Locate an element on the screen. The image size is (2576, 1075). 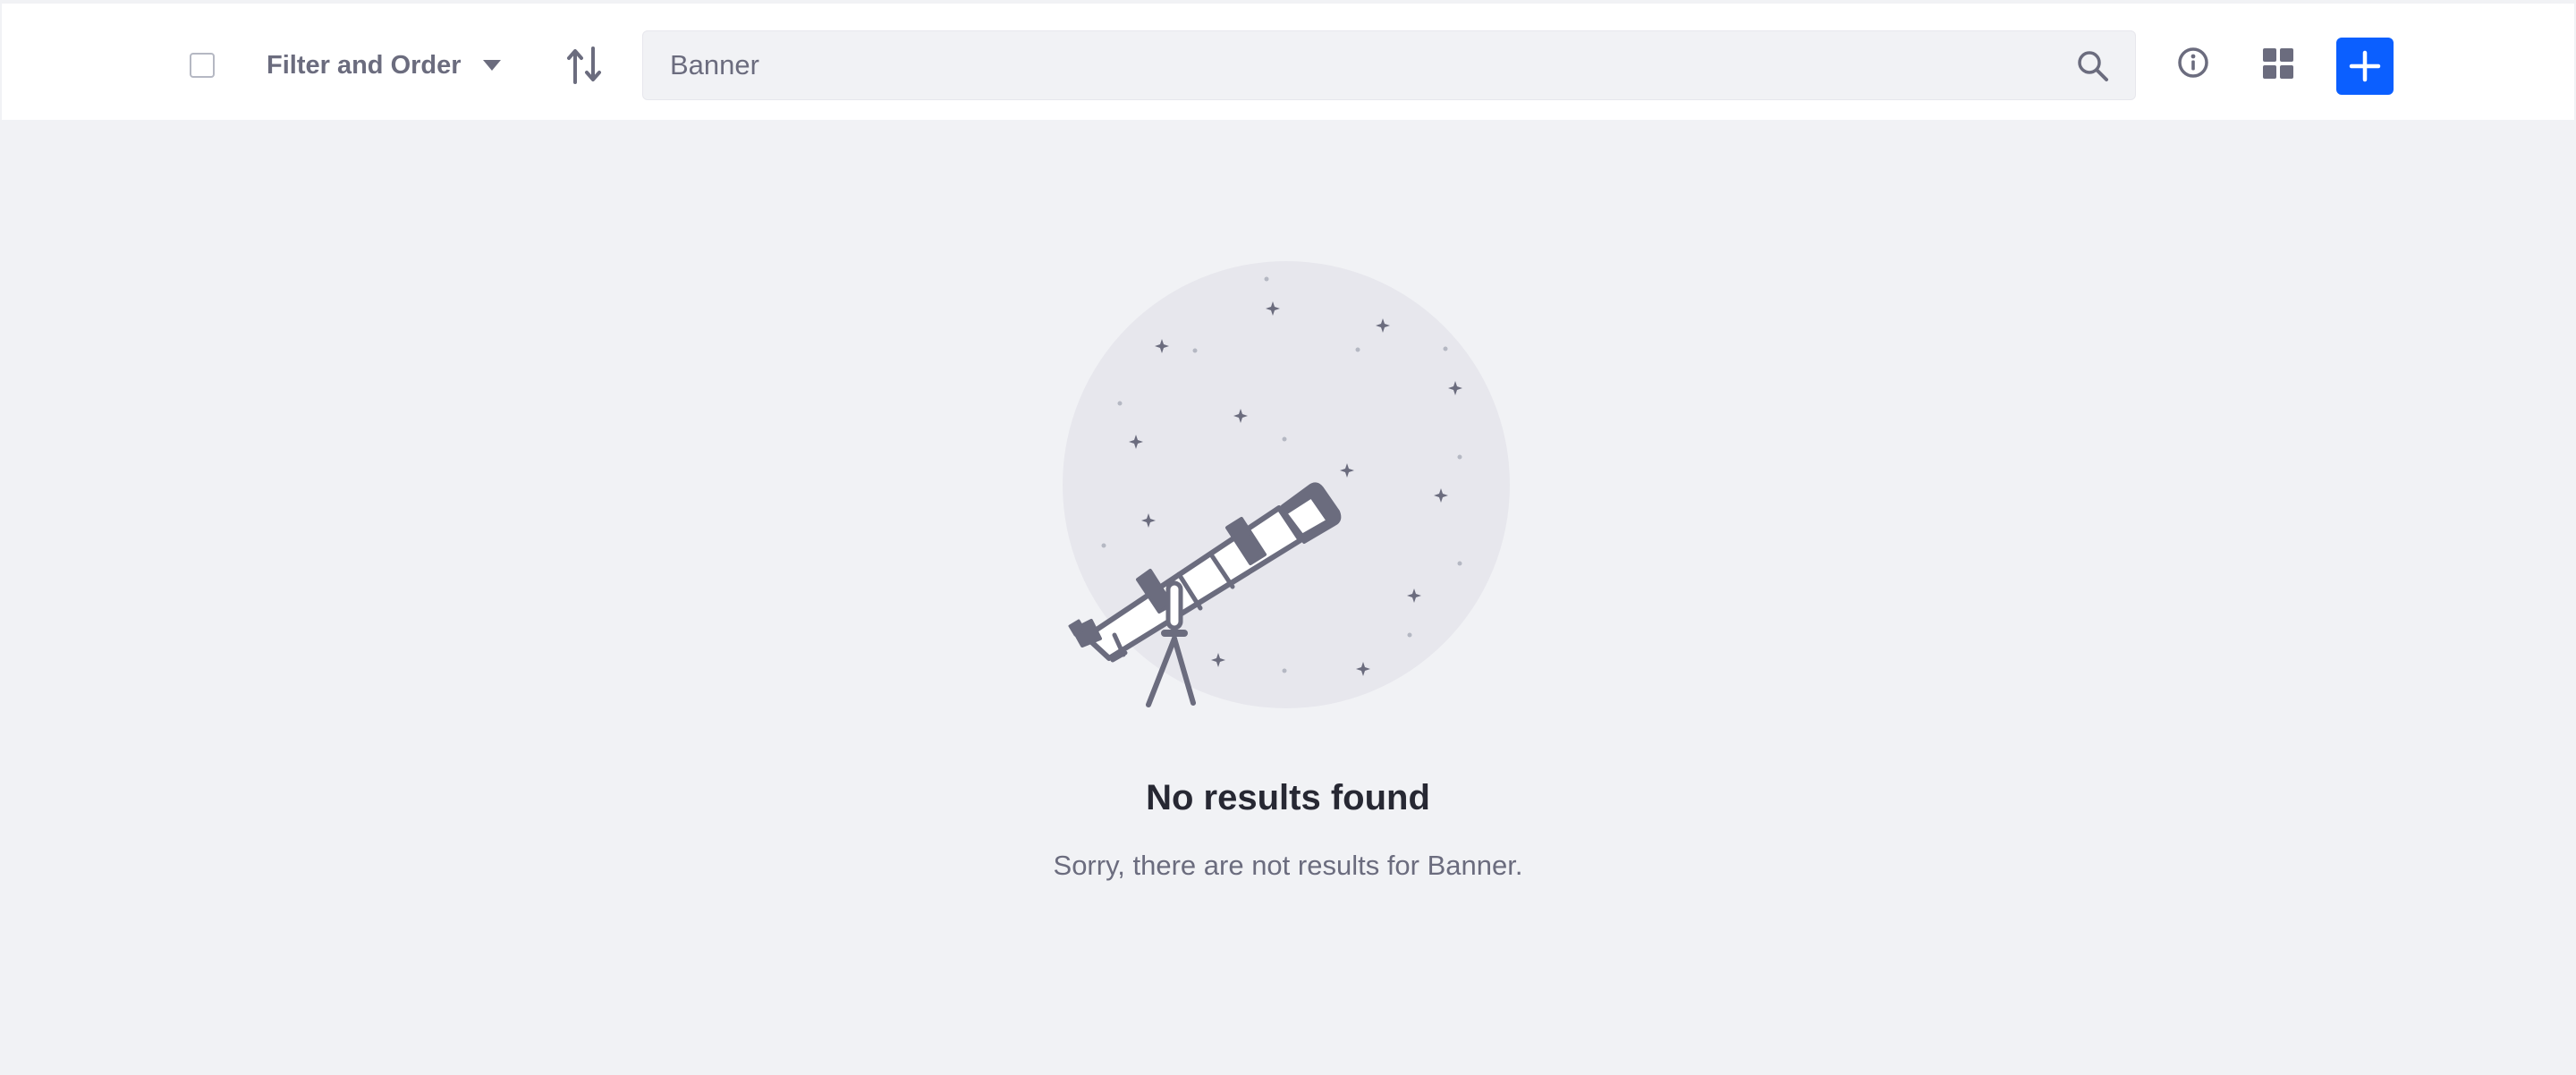
telescope-icon is located at coordinates (1286, 484).